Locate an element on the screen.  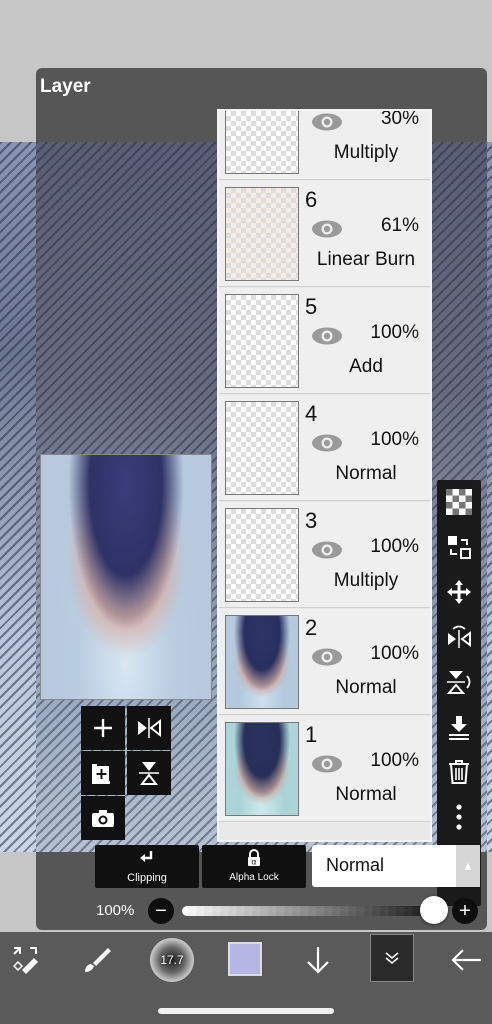
home-indicator is located at coordinates (246, 1011).